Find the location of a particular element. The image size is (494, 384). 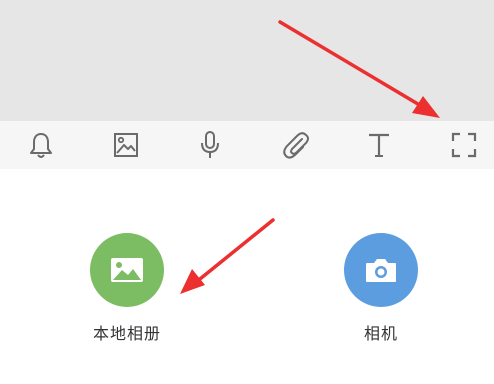

paperclip-icon is located at coordinates (296, 145).